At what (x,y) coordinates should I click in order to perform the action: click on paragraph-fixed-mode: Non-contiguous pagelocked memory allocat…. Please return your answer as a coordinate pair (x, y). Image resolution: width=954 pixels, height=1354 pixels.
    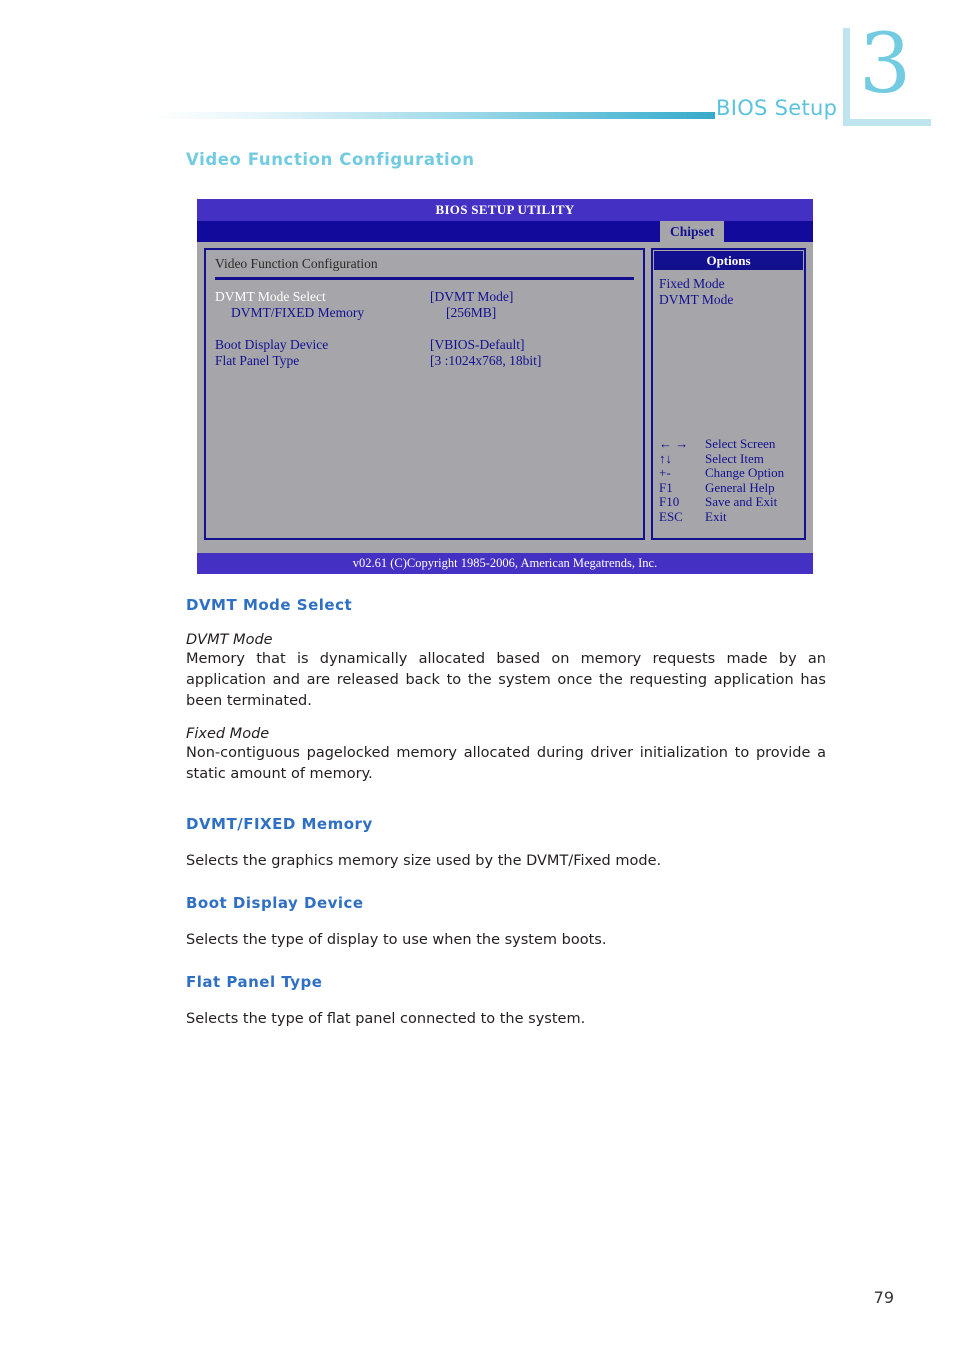
    Looking at the image, I should click on (506, 763).